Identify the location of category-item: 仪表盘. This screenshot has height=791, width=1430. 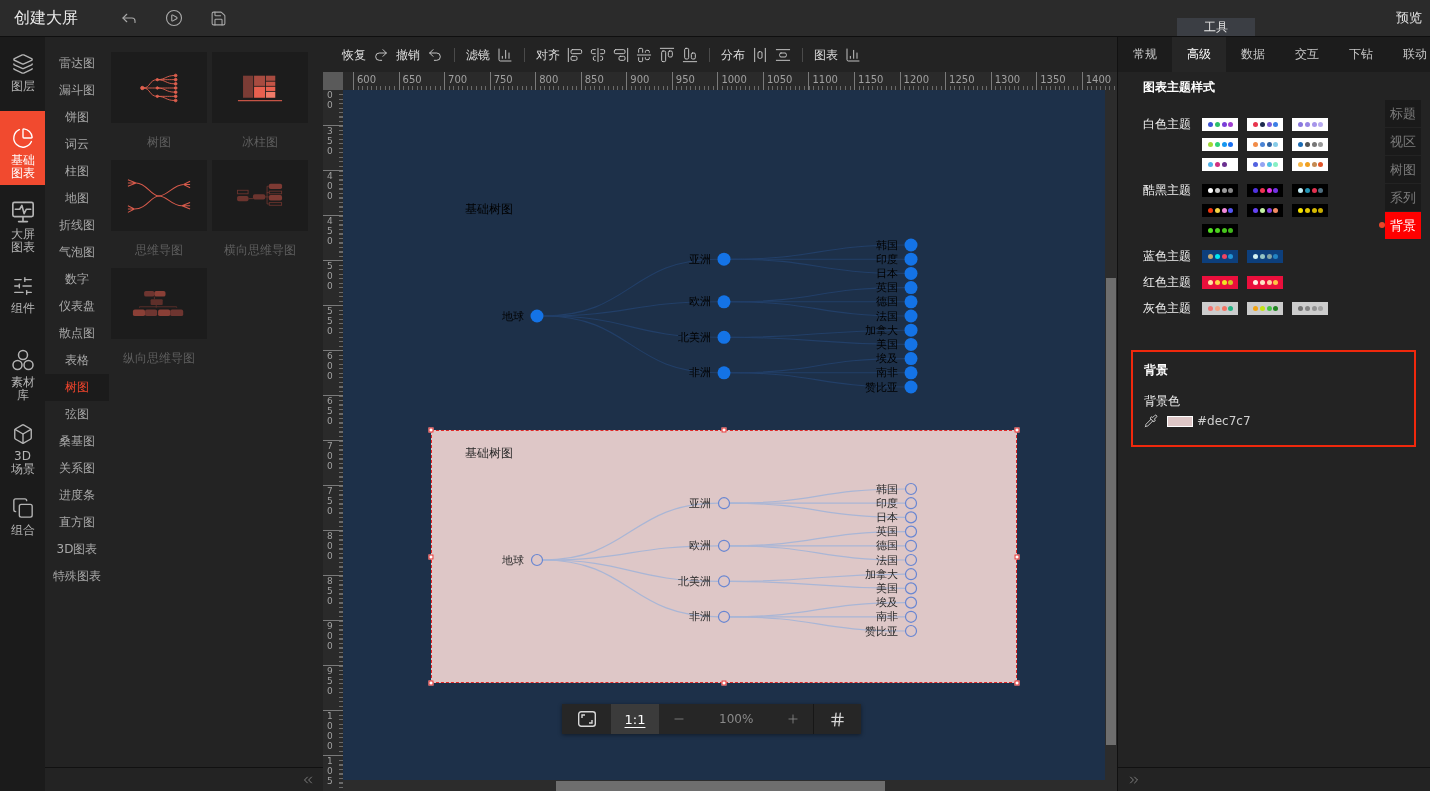
(77, 306).